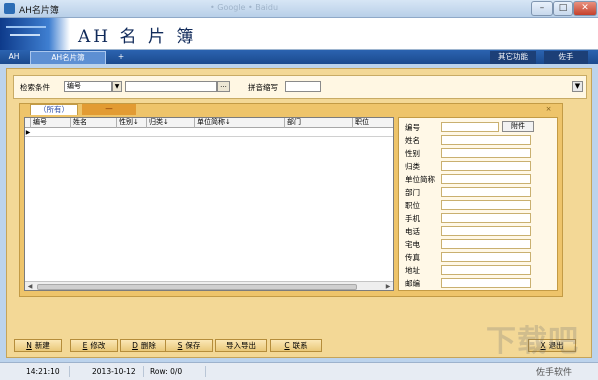  What do you see at coordinates (35, 87) in the screenshot?
I see `search-condition-label: 检索条件` at bounding box center [35, 87].